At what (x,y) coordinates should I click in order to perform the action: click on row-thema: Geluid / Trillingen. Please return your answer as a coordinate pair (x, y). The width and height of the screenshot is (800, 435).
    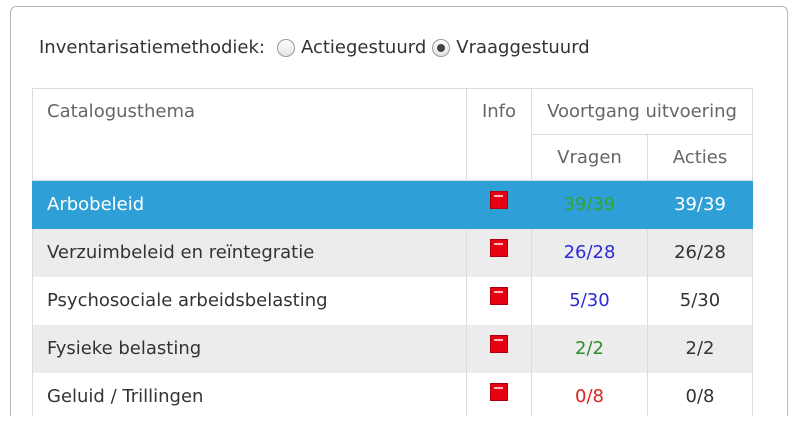
    Looking at the image, I should click on (249, 394).